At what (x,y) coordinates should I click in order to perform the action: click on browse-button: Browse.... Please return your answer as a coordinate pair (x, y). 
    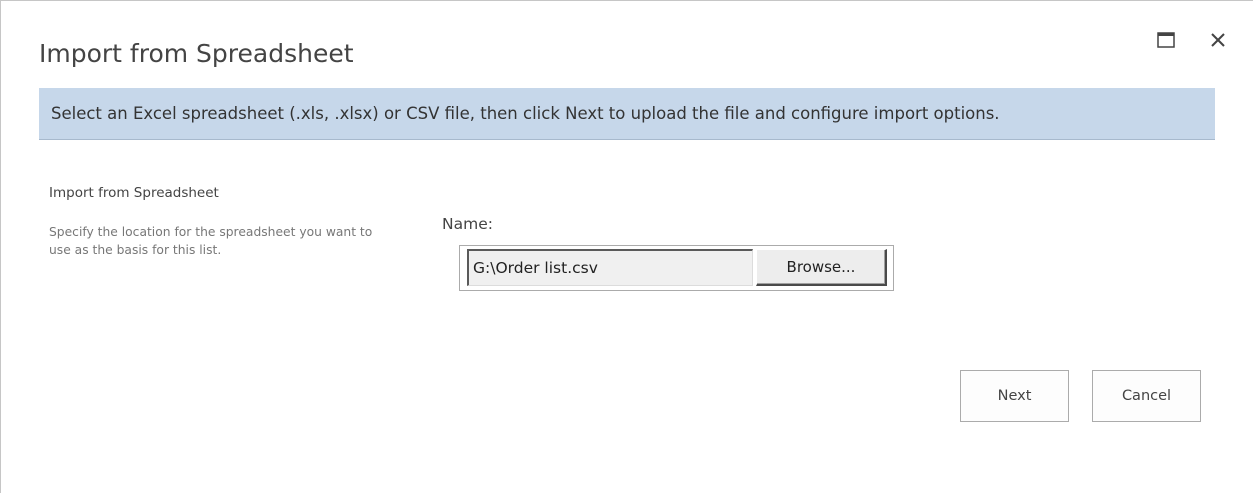
    Looking at the image, I should click on (821, 267).